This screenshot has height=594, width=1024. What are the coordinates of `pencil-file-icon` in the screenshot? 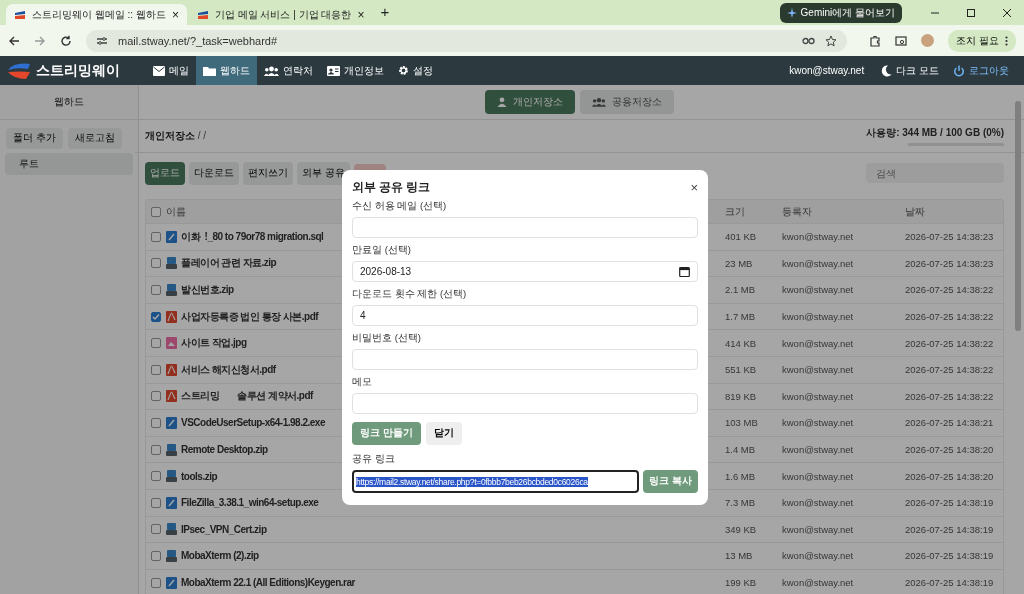 It's located at (171, 422).